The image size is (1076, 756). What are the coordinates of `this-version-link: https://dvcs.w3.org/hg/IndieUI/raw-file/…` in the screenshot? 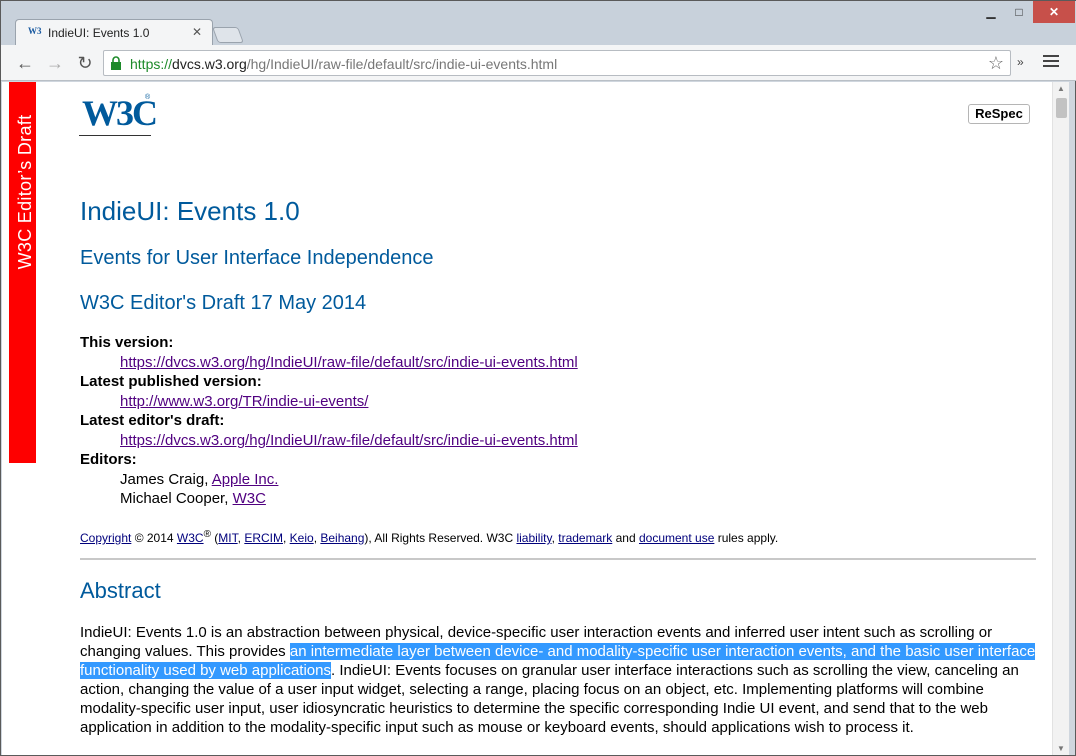 It's located at (349, 362).